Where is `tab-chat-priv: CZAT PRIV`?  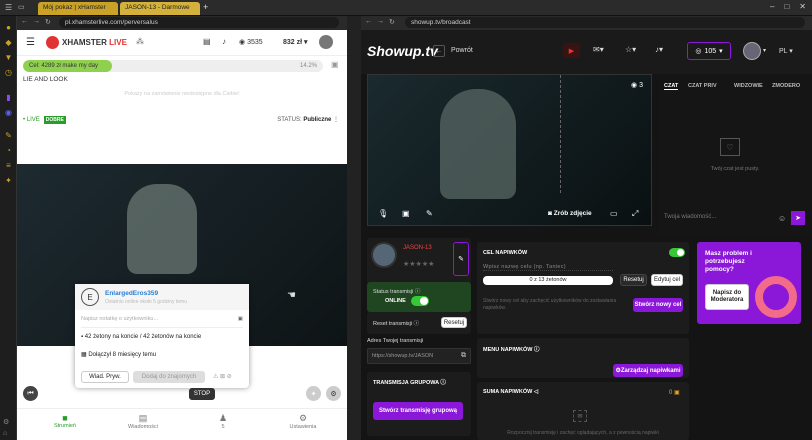
tab-chat-priv: CZAT PRIV is located at coordinates (702, 86).